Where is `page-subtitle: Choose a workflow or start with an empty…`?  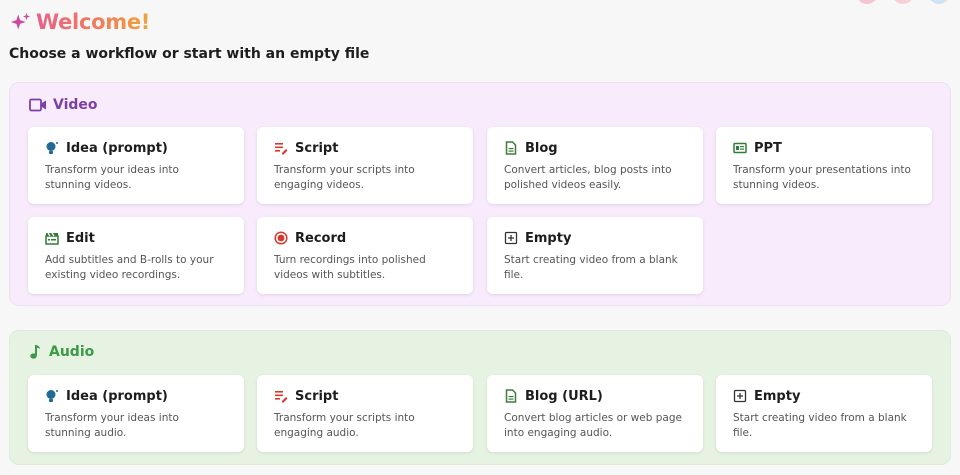
page-subtitle: Choose a workflow or start with an empty… is located at coordinates (189, 54).